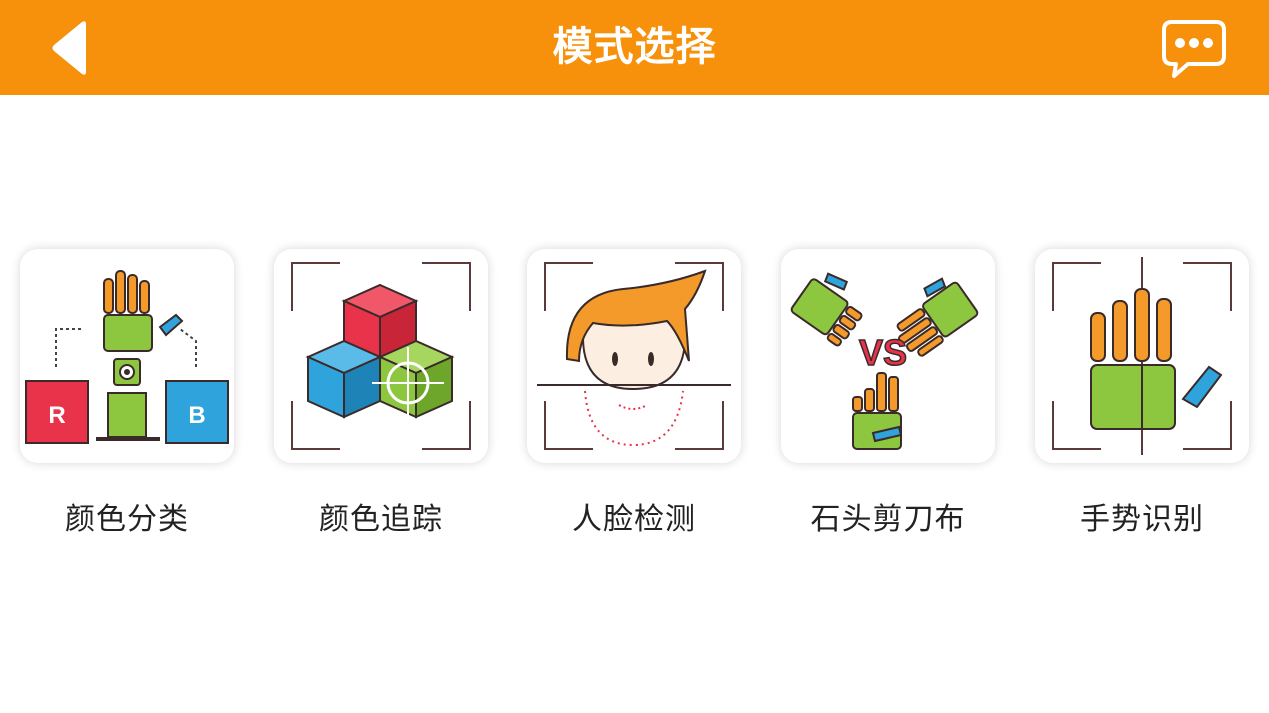 The height and width of the screenshot is (713, 1269). I want to click on mode-label-face-detection: 人脸检测, so click(634, 519).